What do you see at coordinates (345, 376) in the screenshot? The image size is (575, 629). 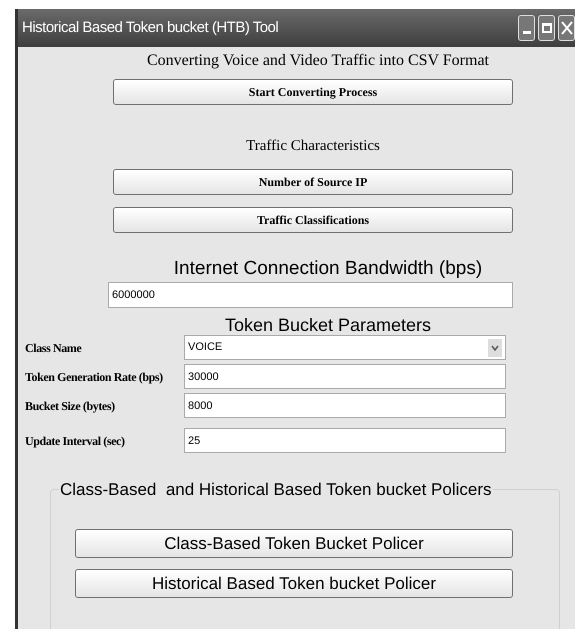 I see `parameter-field: 30000` at bounding box center [345, 376].